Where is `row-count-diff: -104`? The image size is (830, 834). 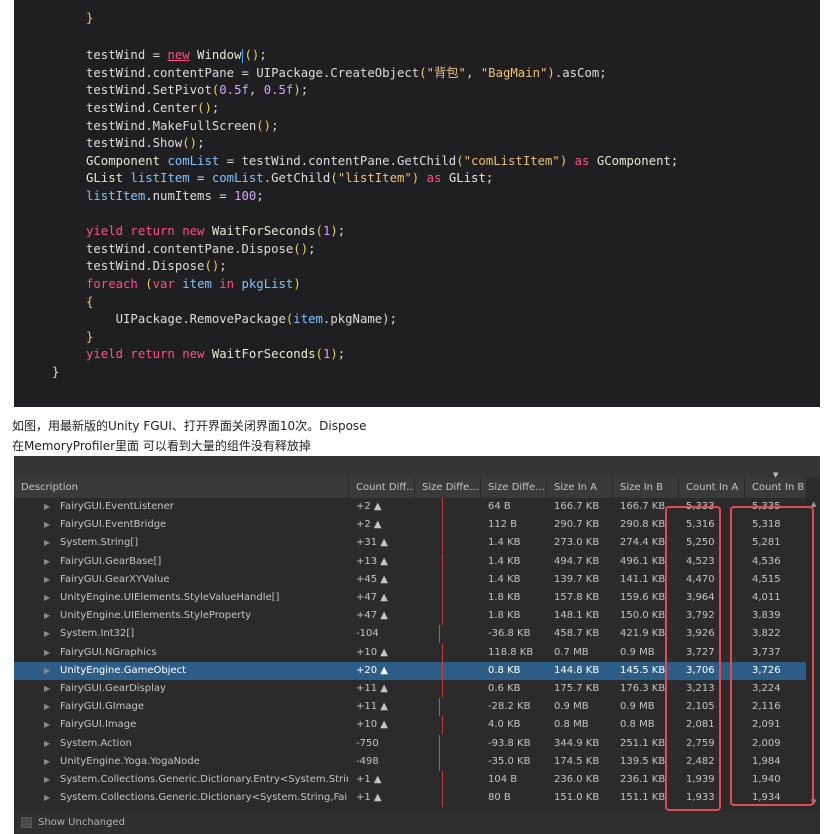
row-count-diff: -104 is located at coordinates (367, 634).